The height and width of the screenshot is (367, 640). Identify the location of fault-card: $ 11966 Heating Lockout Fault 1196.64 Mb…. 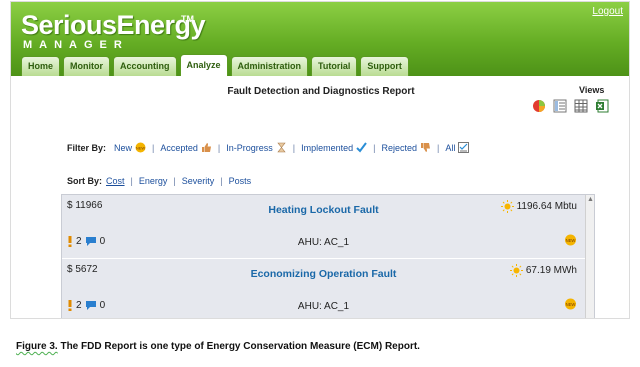
(323, 226).